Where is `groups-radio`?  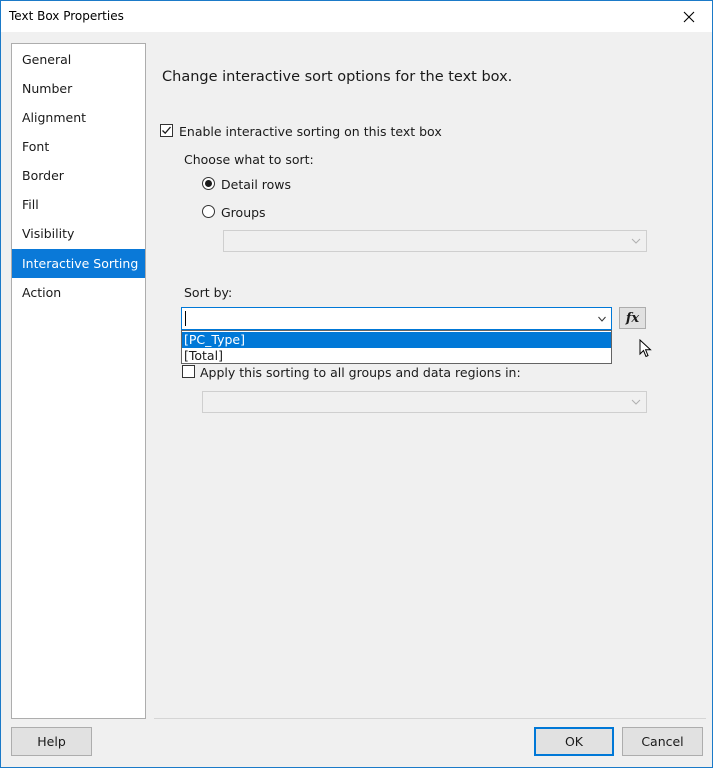
groups-radio is located at coordinates (208, 211).